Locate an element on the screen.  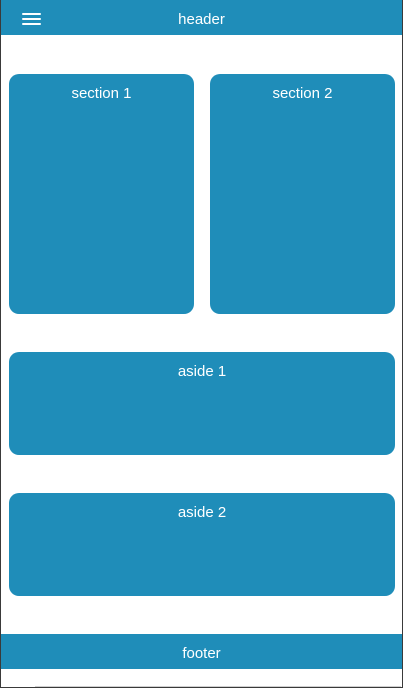
section-1-label: section 1 is located at coordinates (101, 93).